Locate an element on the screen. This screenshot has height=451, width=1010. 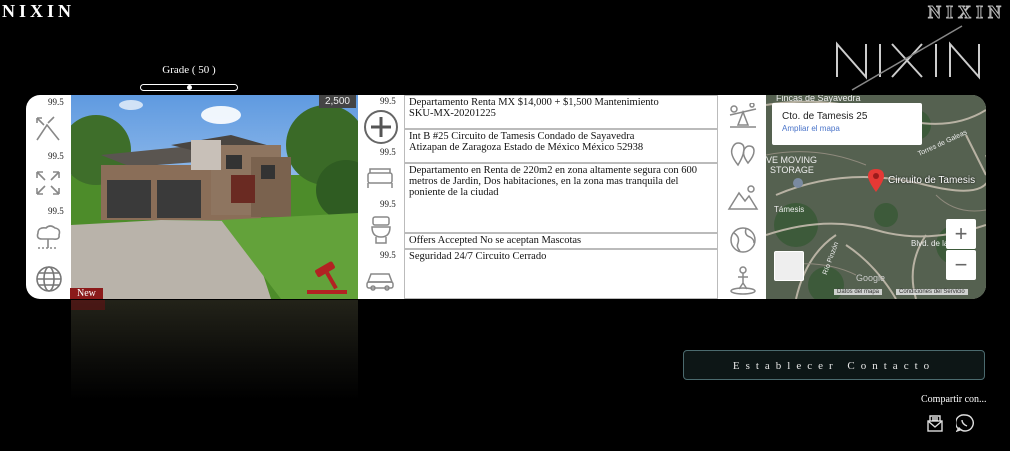
expand-area-icon is located at coordinates (48, 183).